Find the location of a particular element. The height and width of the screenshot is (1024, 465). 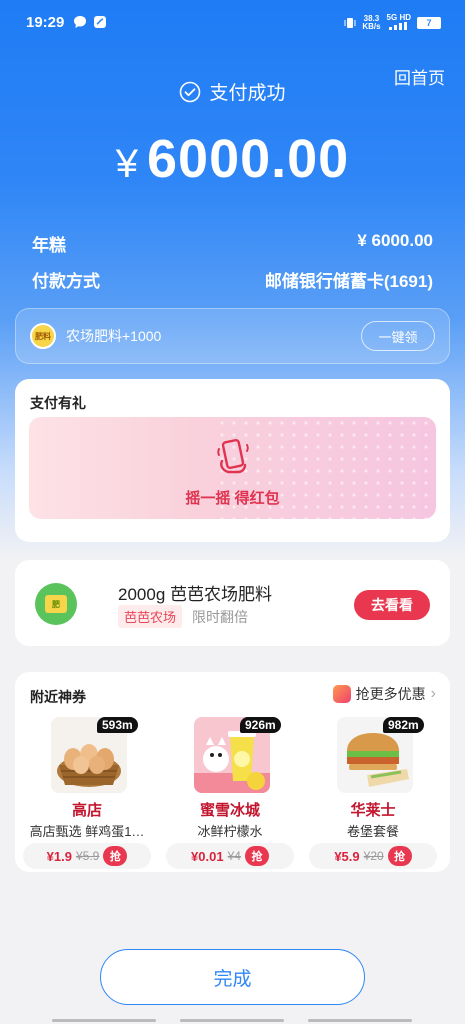

deals-icon is located at coordinates (341, 694).